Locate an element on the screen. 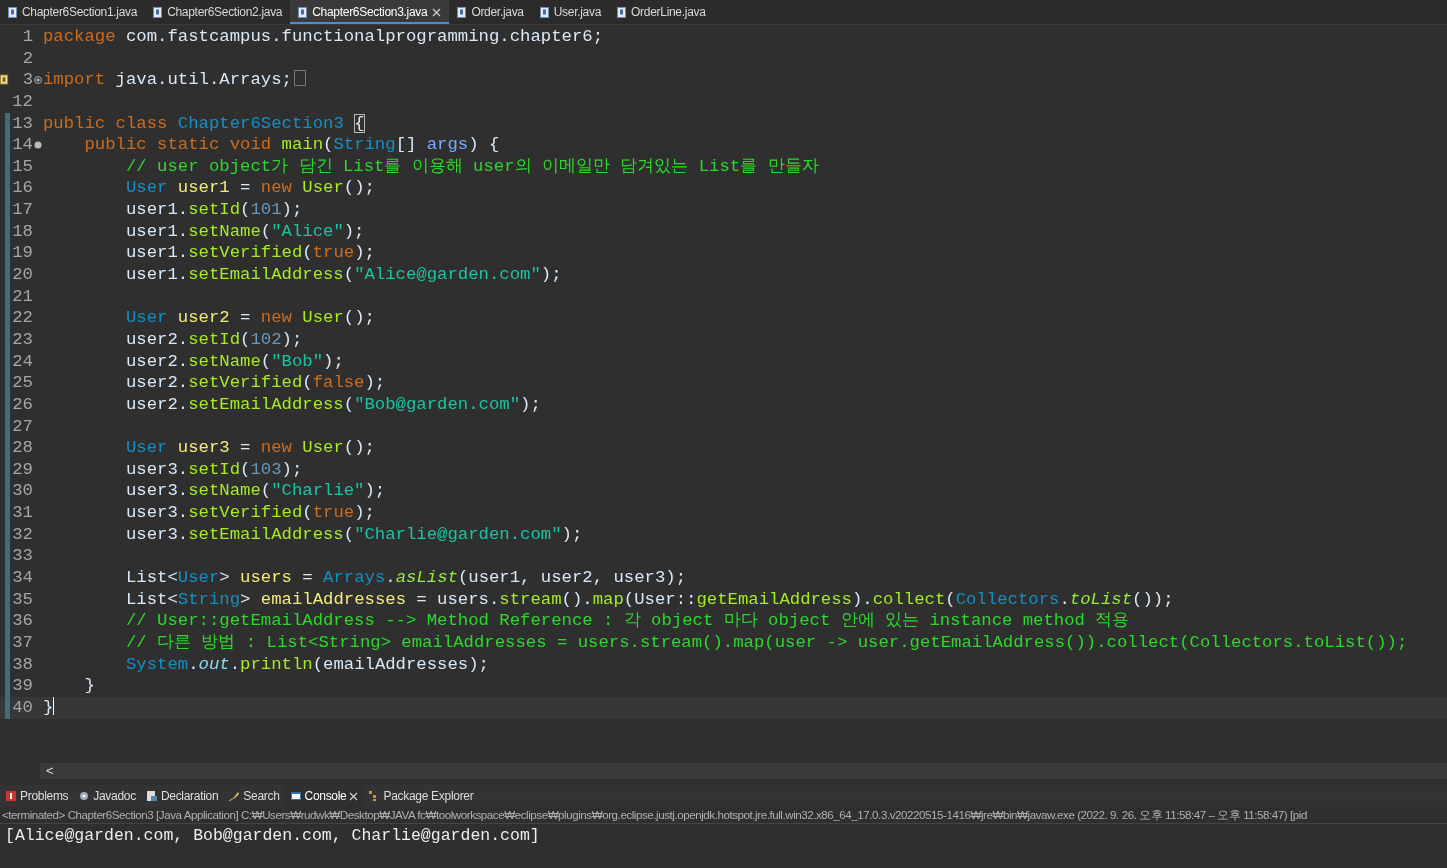 The image size is (1447, 868). view-tab: Search is located at coordinates (254, 796).